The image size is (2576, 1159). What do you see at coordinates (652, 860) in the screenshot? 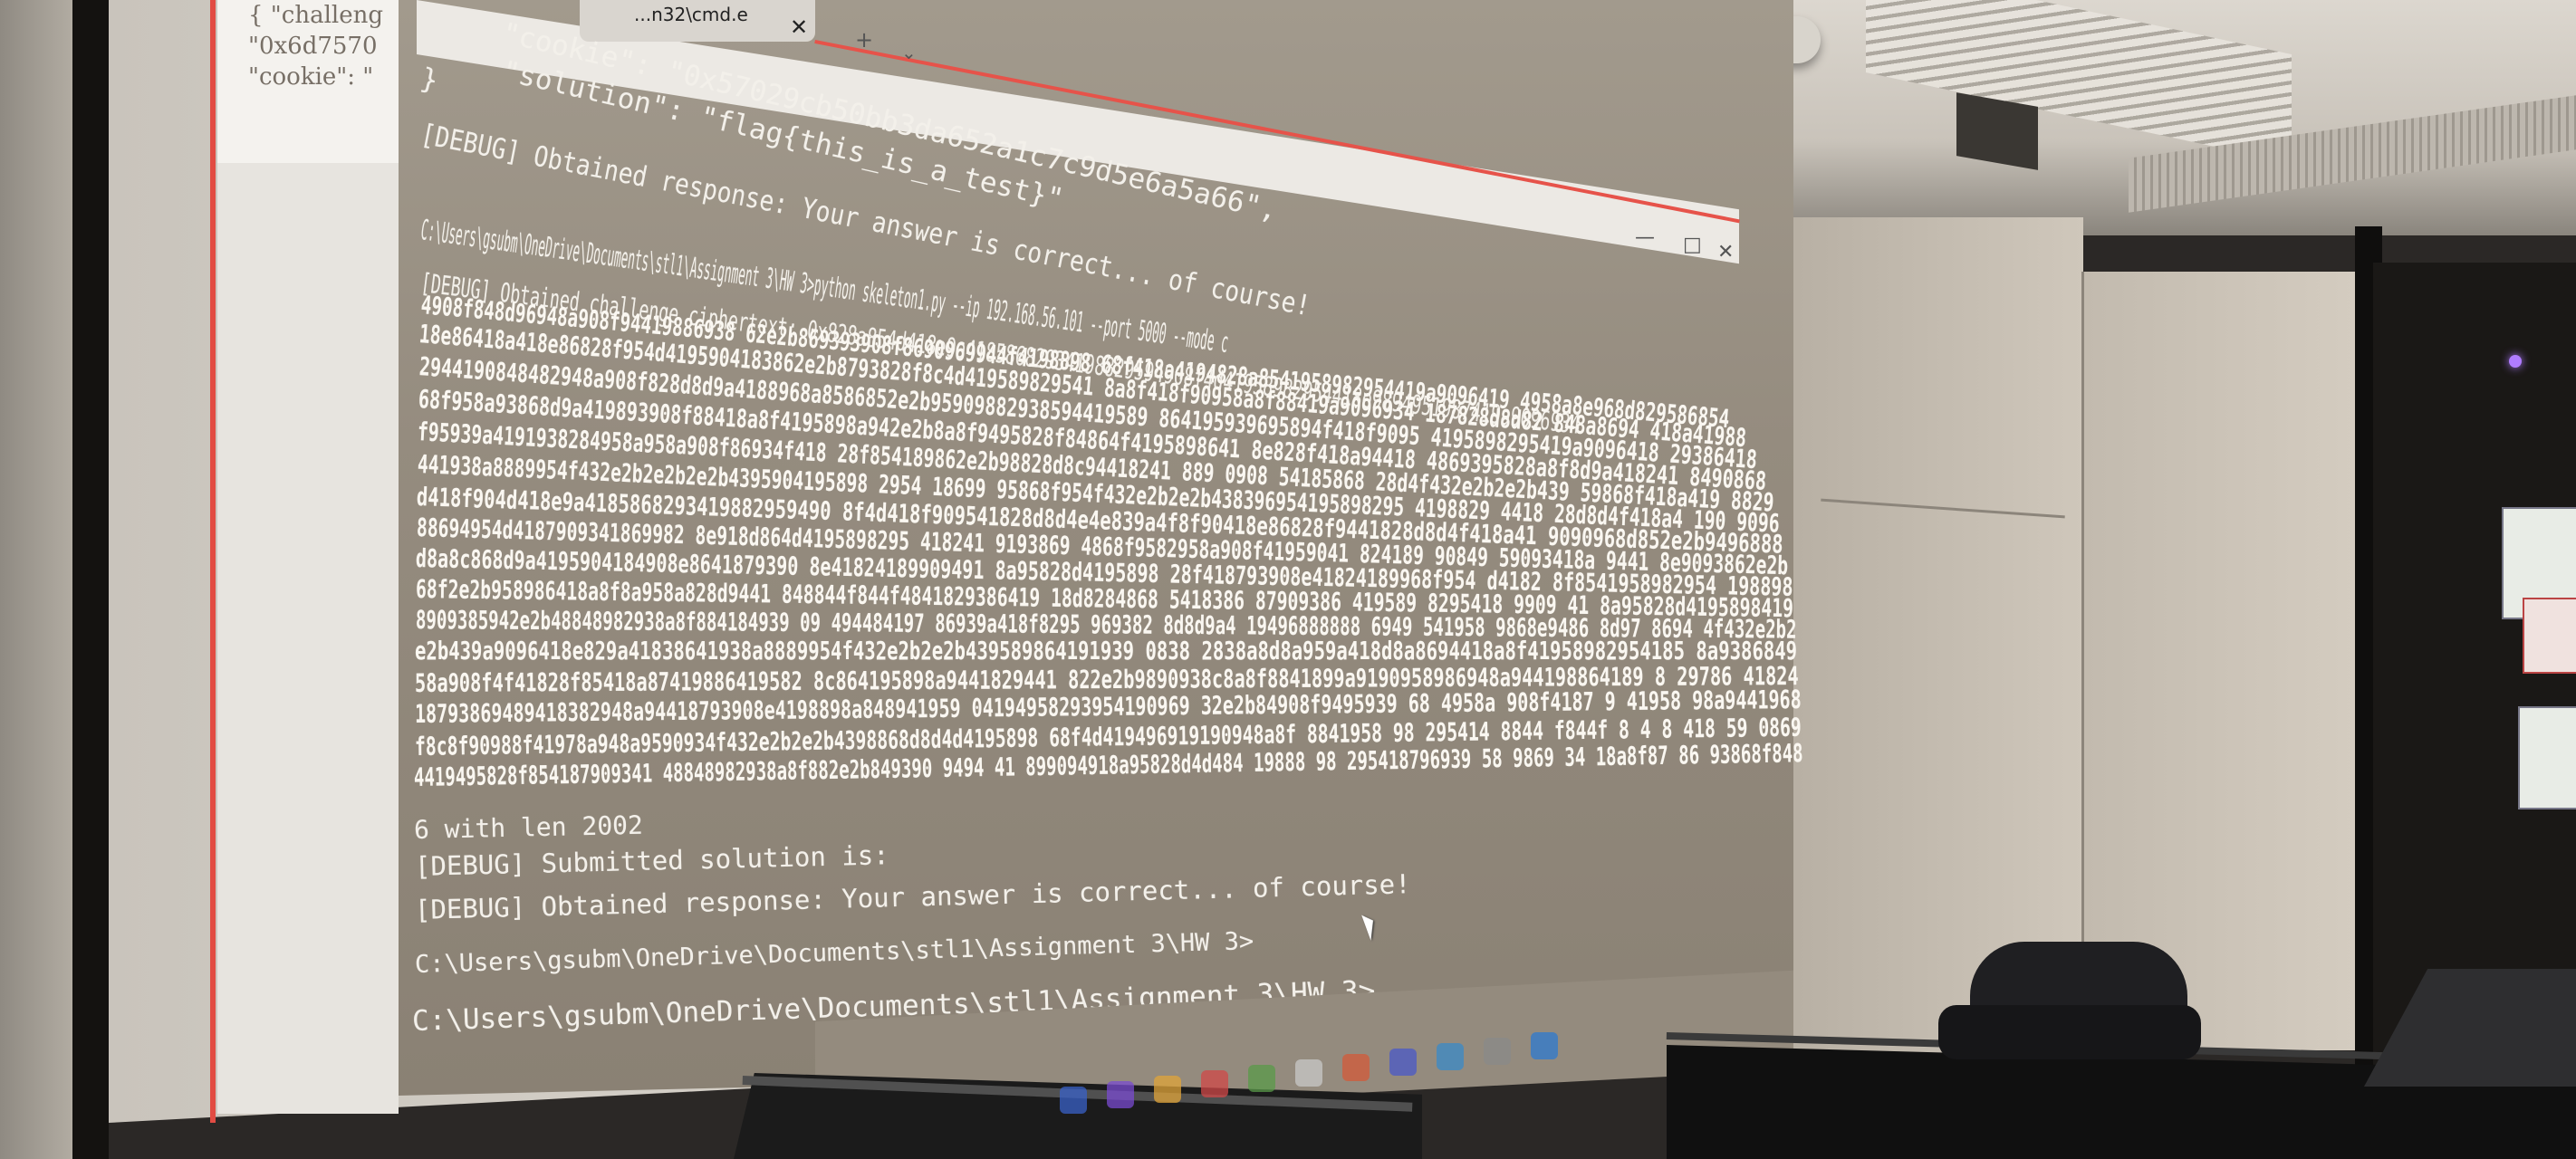
I see `terminal-line: [DEBUG] Submitted solution is:` at bounding box center [652, 860].